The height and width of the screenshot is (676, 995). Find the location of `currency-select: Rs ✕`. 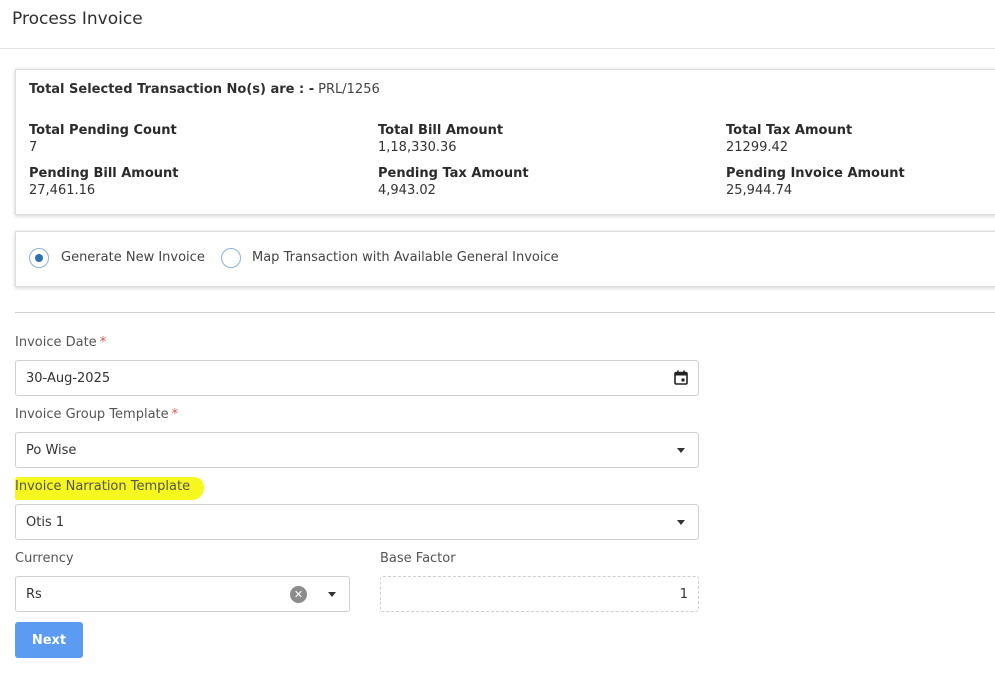

currency-select: Rs ✕ is located at coordinates (182, 594).